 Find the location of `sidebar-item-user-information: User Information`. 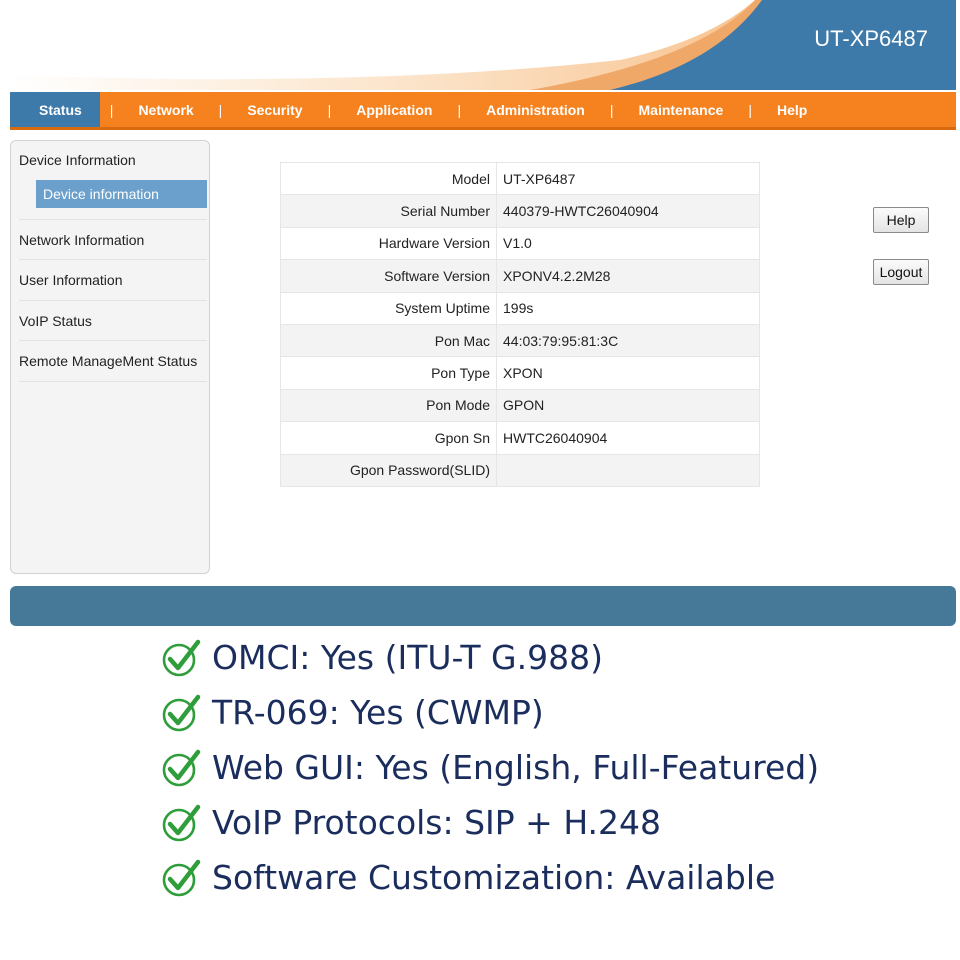

sidebar-item-user-information: User Information is located at coordinates (70, 280).